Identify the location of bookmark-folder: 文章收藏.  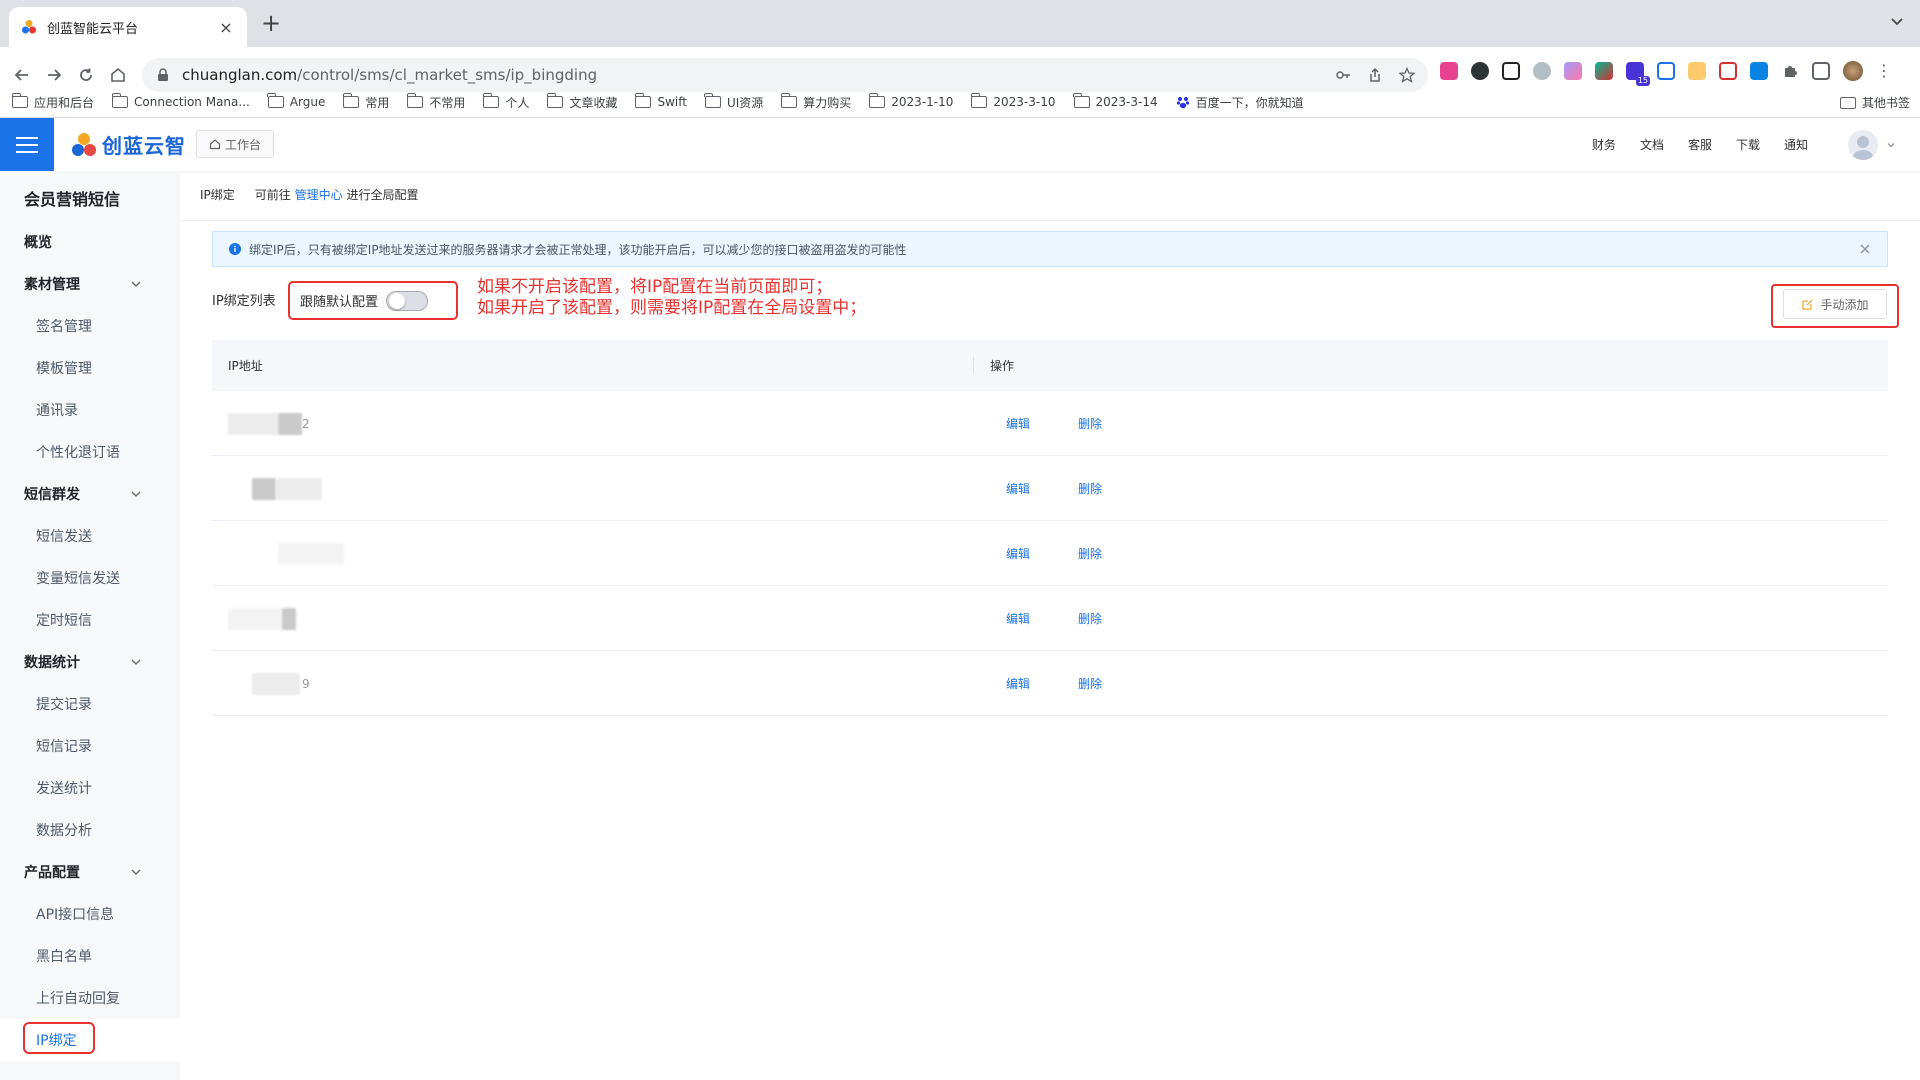
(581, 102).